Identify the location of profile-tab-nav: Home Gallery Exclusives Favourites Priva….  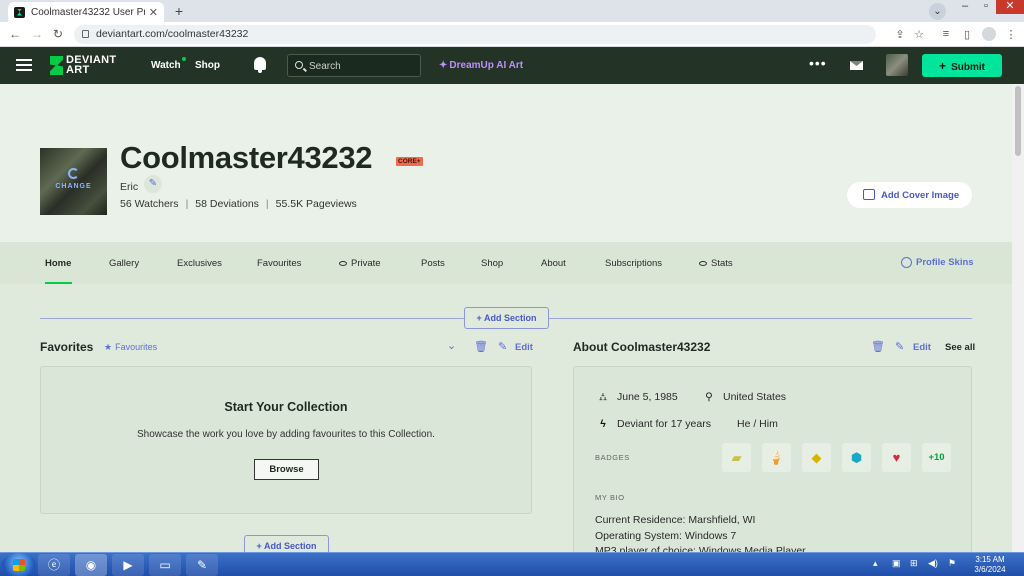
(506, 263).